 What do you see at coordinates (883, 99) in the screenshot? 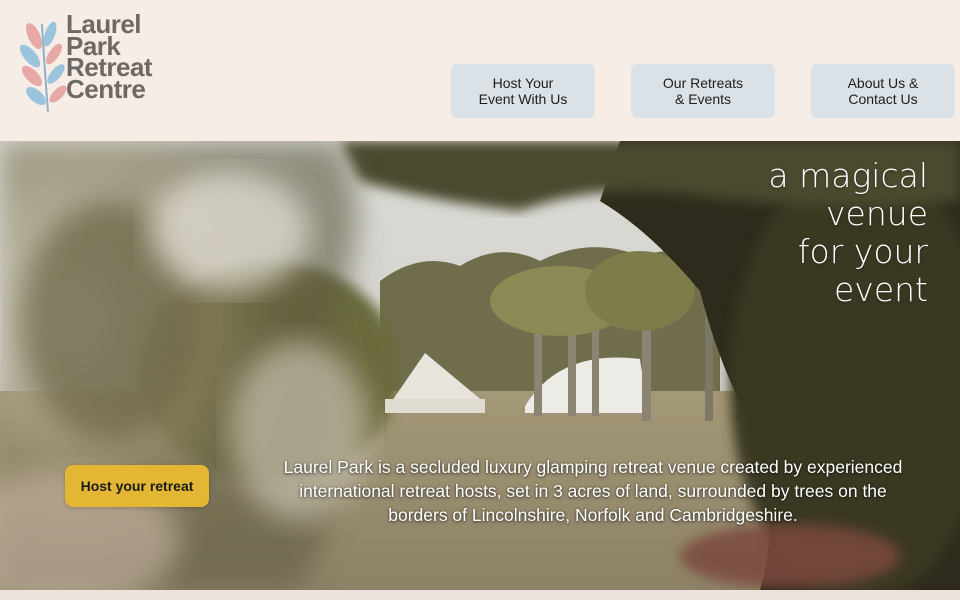
I see `nav-about-line-2: Contact Us` at bounding box center [883, 99].